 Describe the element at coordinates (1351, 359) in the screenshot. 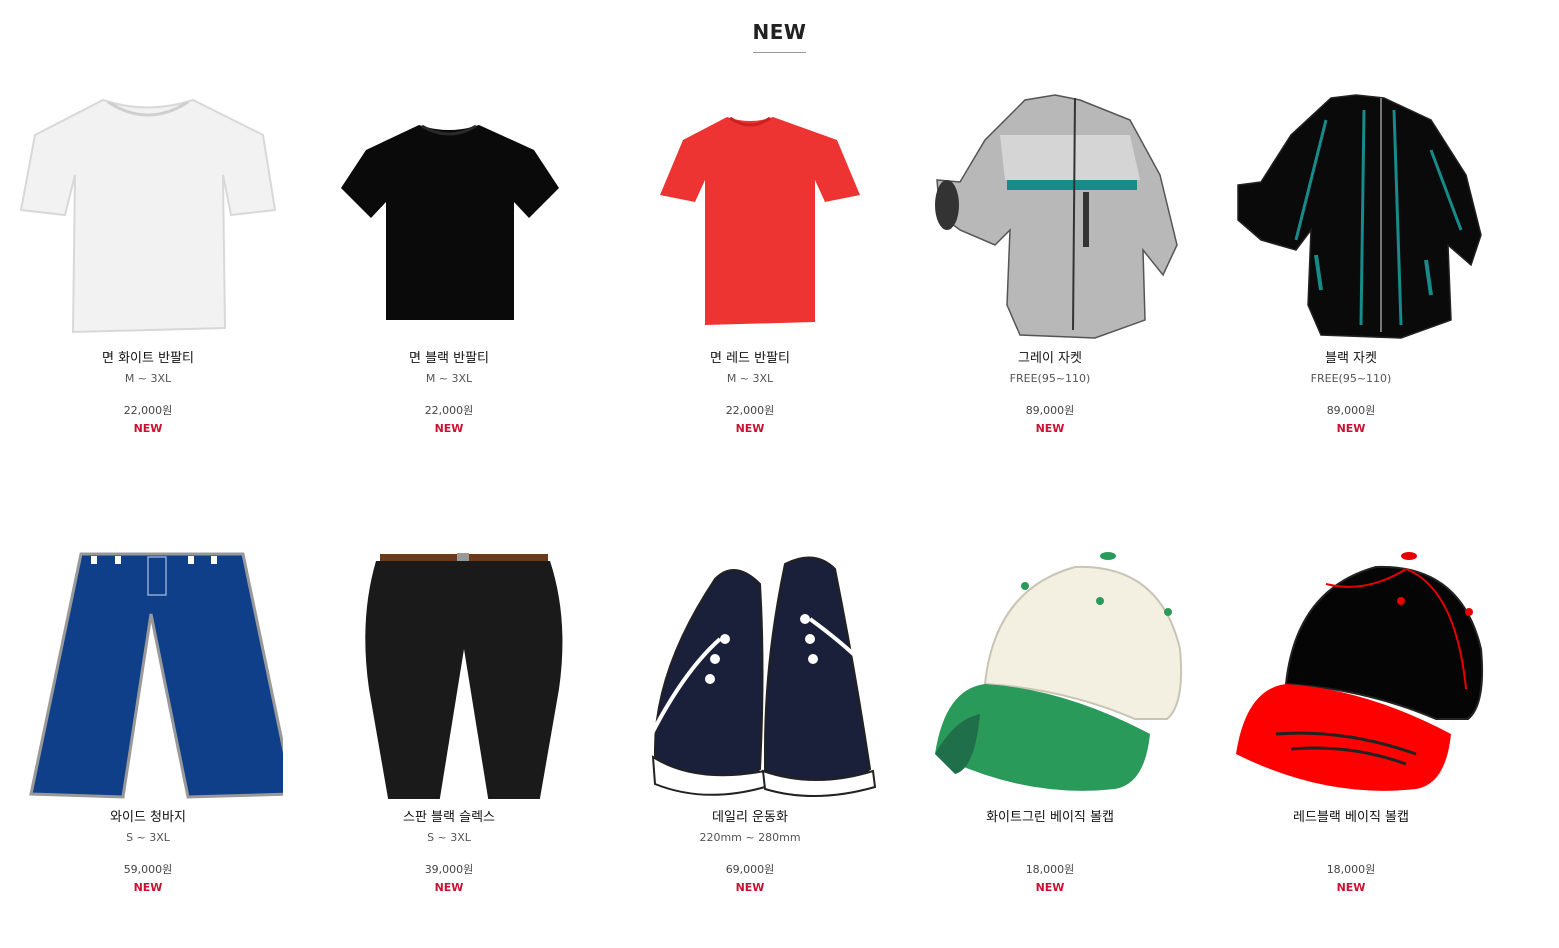

I see `product-name: 블랙 자켓` at that location.